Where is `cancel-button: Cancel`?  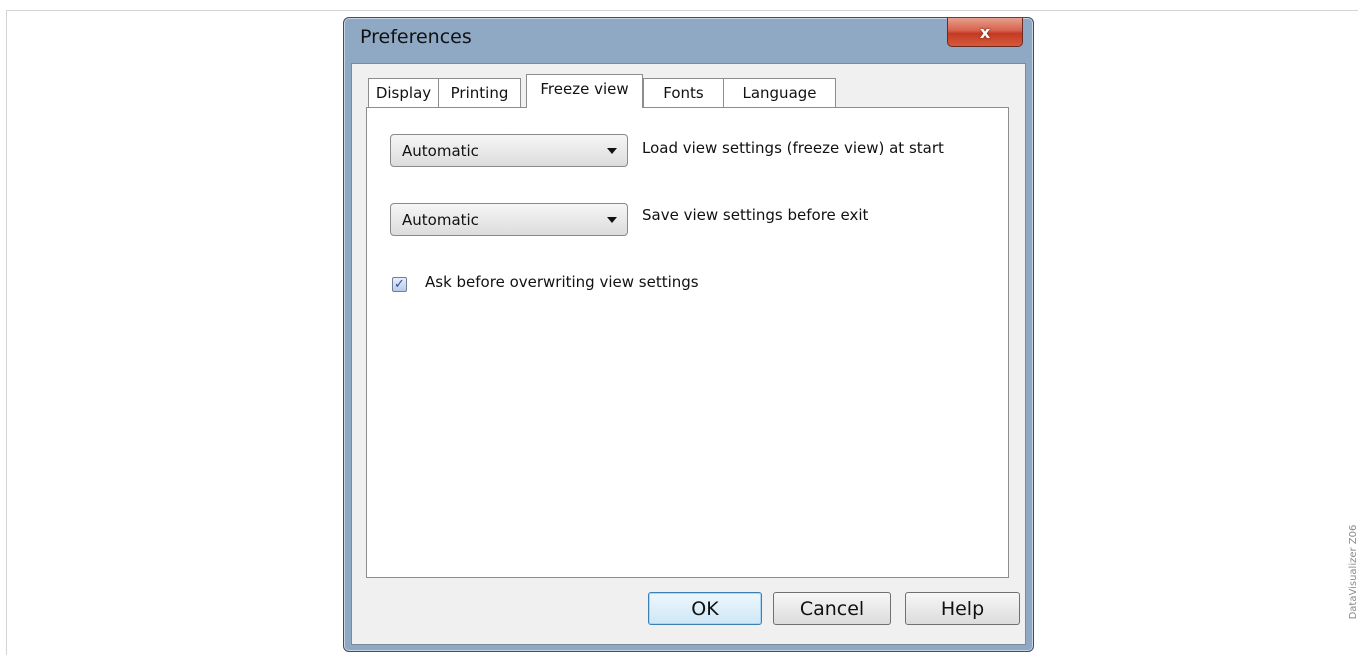 cancel-button: Cancel is located at coordinates (832, 608).